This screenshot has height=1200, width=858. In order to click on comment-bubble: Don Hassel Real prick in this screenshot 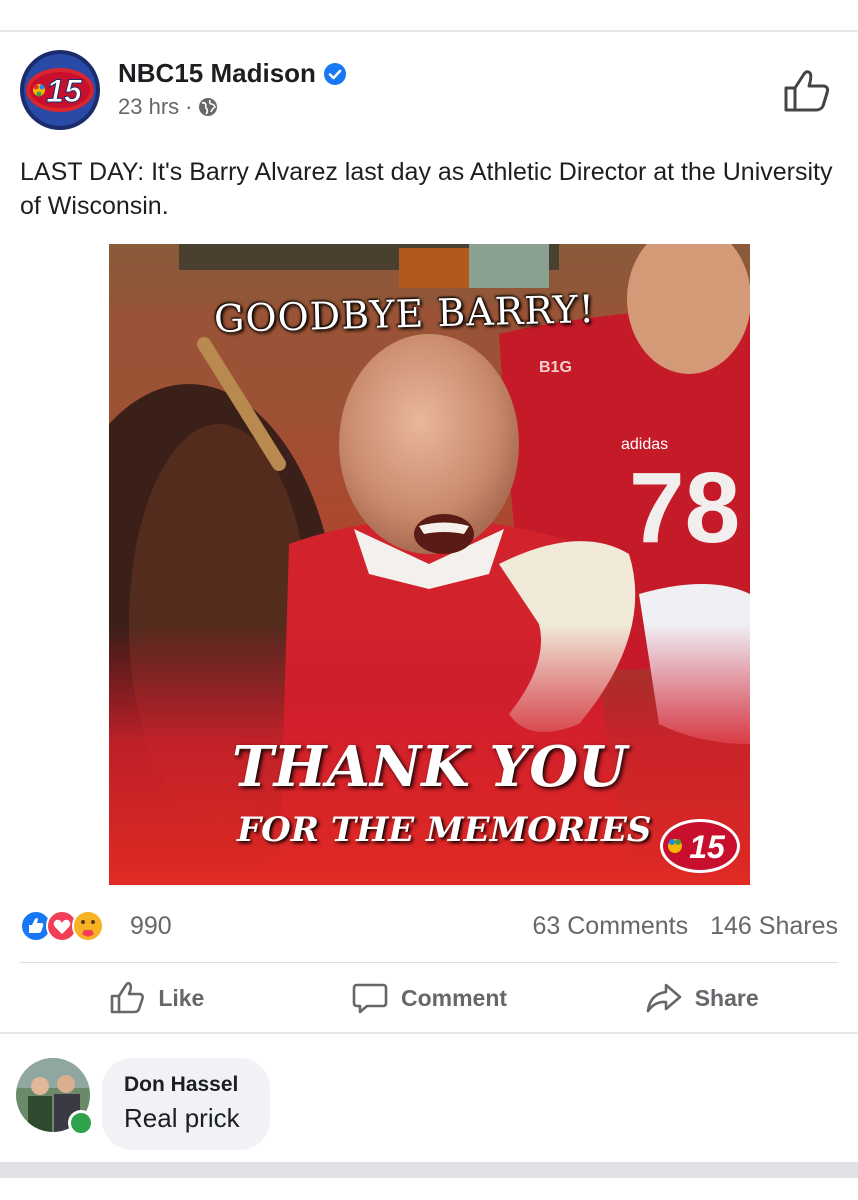, I will do `click(186, 1104)`.